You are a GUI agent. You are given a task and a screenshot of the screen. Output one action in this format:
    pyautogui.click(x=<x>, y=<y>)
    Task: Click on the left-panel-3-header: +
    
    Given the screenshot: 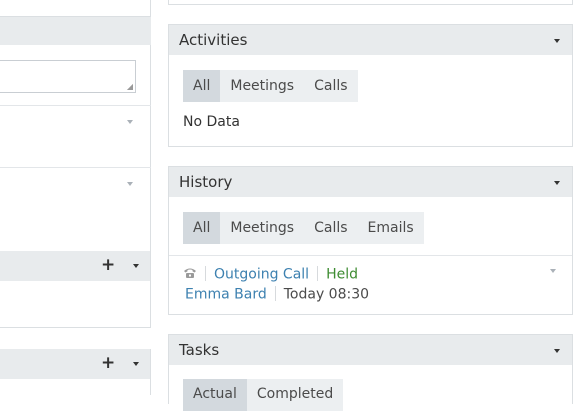 What is the action you would take?
    pyautogui.click(x=75, y=364)
    